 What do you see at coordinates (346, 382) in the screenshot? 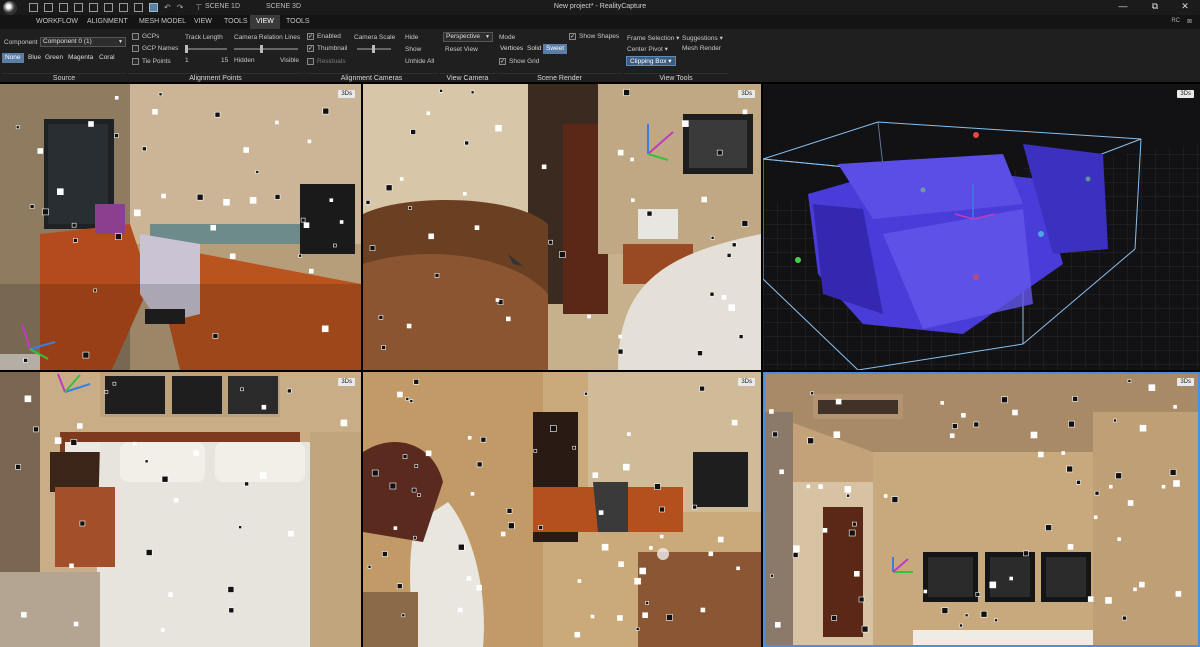
I see `viewport-4-badge: 3Ds` at bounding box center [346, 382].